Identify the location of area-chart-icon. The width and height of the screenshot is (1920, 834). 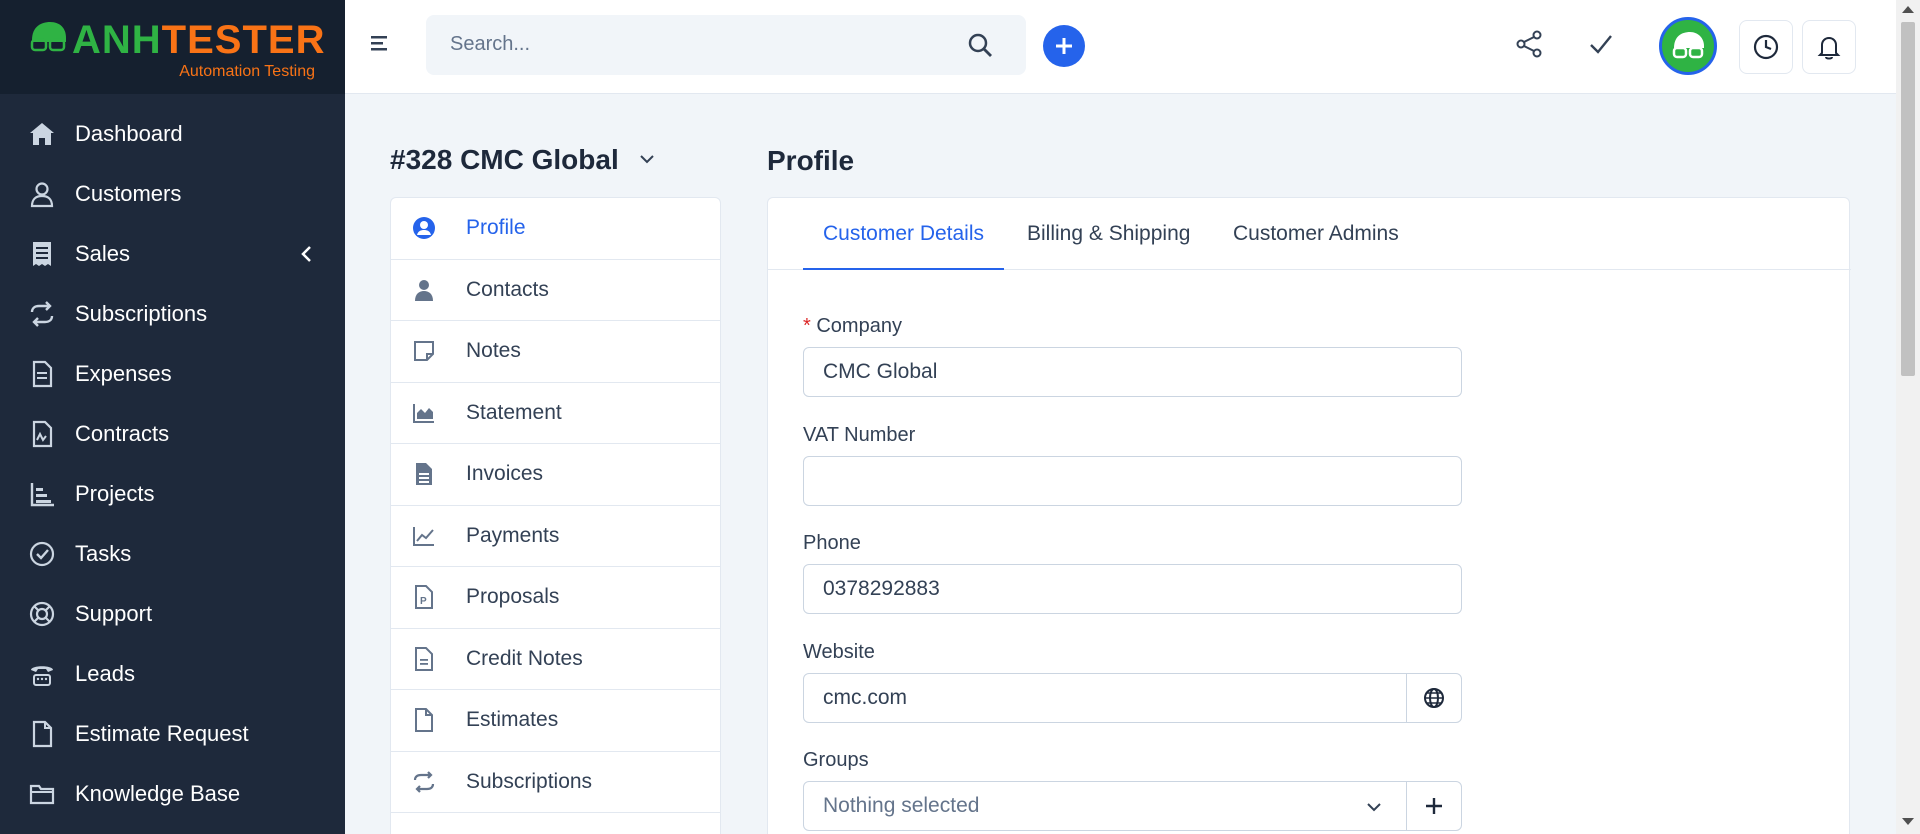
(424, 413).